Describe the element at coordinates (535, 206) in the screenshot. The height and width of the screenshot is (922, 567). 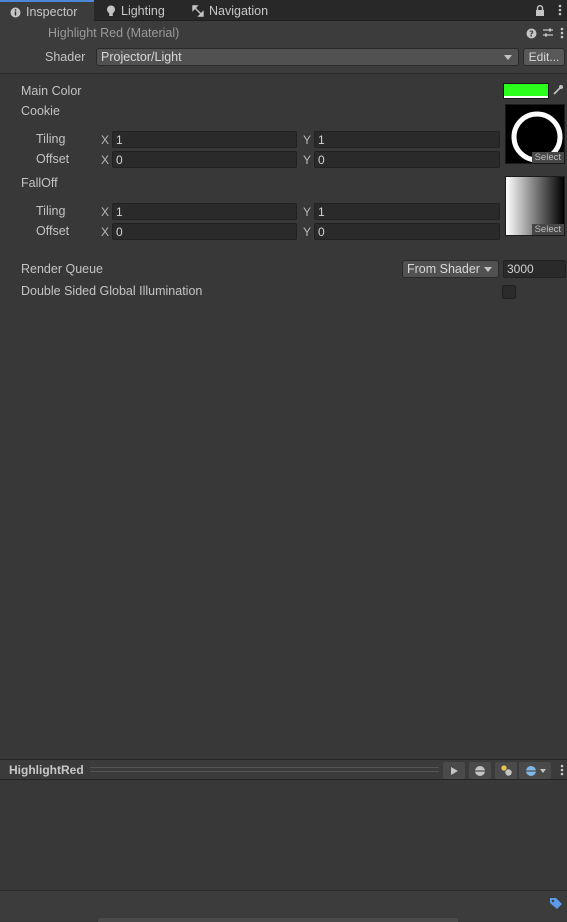
I see `falloff-texture-slot: Select` at that location.